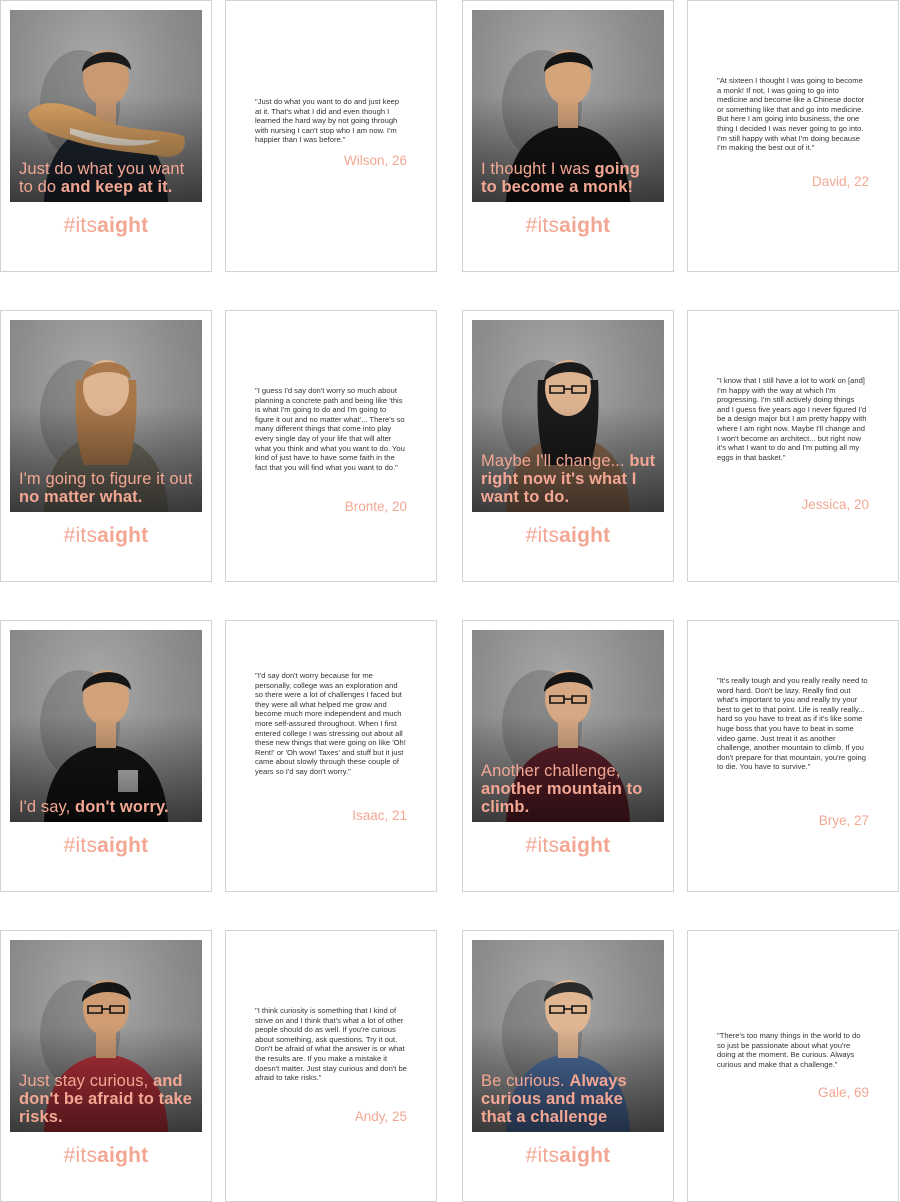 This screenshot has width=900, height=1202. What do you see at coordinates (47, 807) in the screenshot?
I see `caption-light: I'd say,` at bounding box center [47, 807].